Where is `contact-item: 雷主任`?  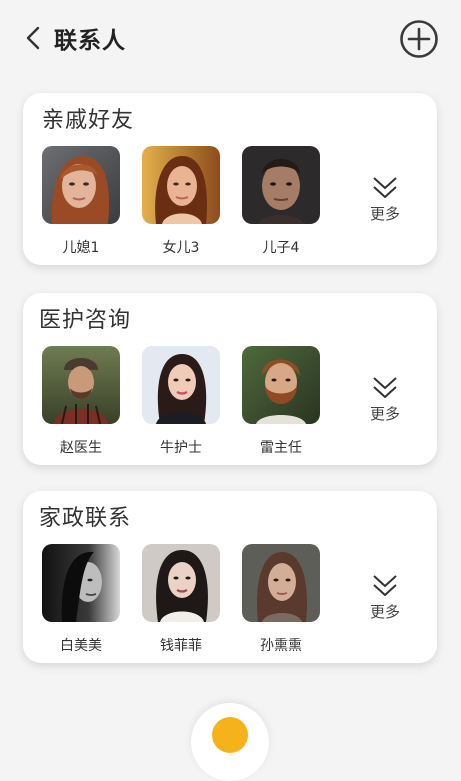 contact-item: 雷主任 is located at coordinates (281, 401).